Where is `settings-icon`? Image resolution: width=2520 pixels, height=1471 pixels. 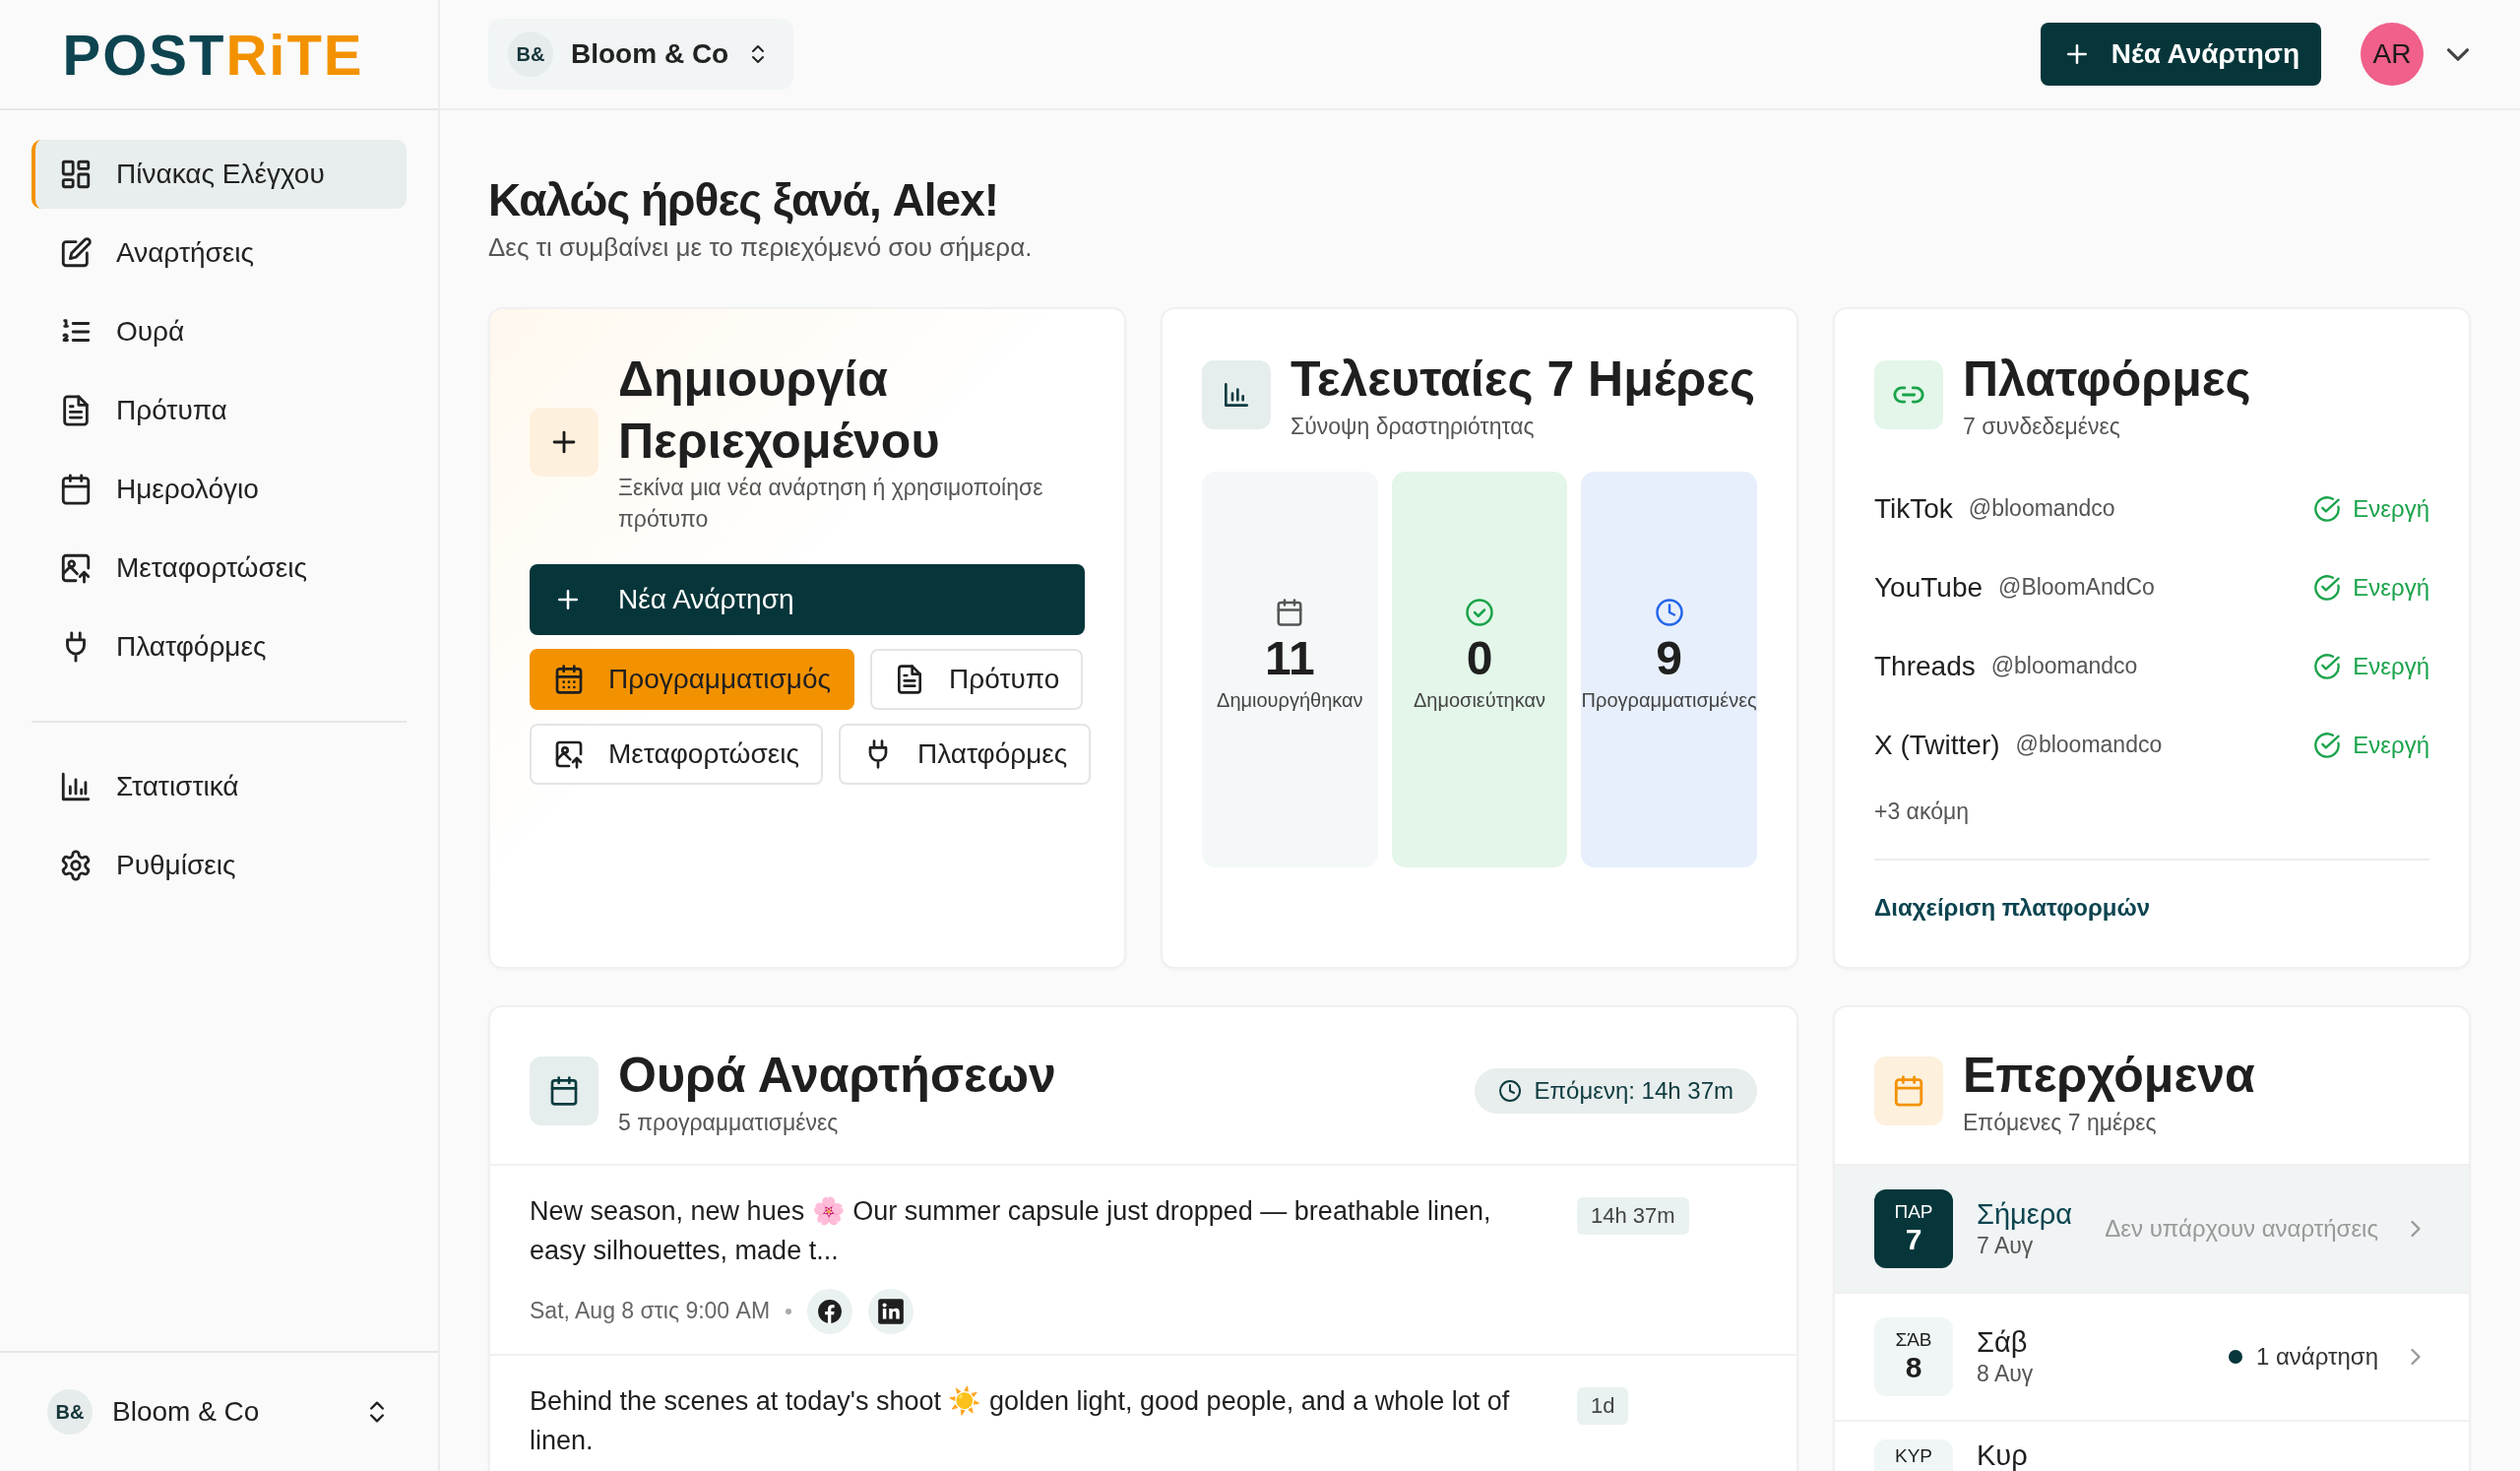 settings-icon is located at coordinates (76, 865).